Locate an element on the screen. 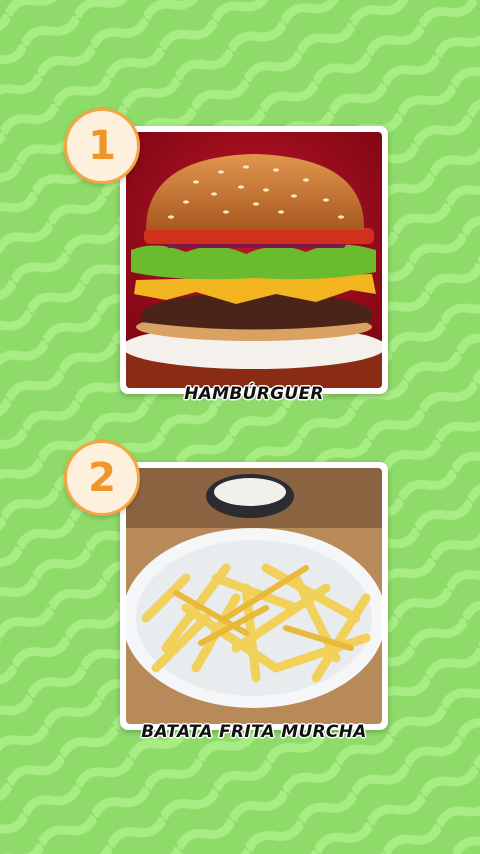 The width and height of the screenshot is (480, 854). item-number-badge-1: 1 is located at coordinates (102, 146).